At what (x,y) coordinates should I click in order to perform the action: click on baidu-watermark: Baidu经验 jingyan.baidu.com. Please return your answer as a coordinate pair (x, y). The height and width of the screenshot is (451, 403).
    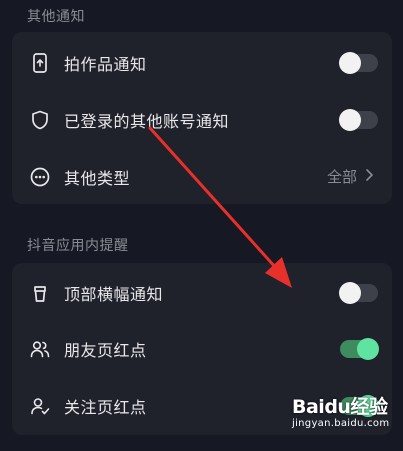
    Looking at the image, I should click on (342, 410).